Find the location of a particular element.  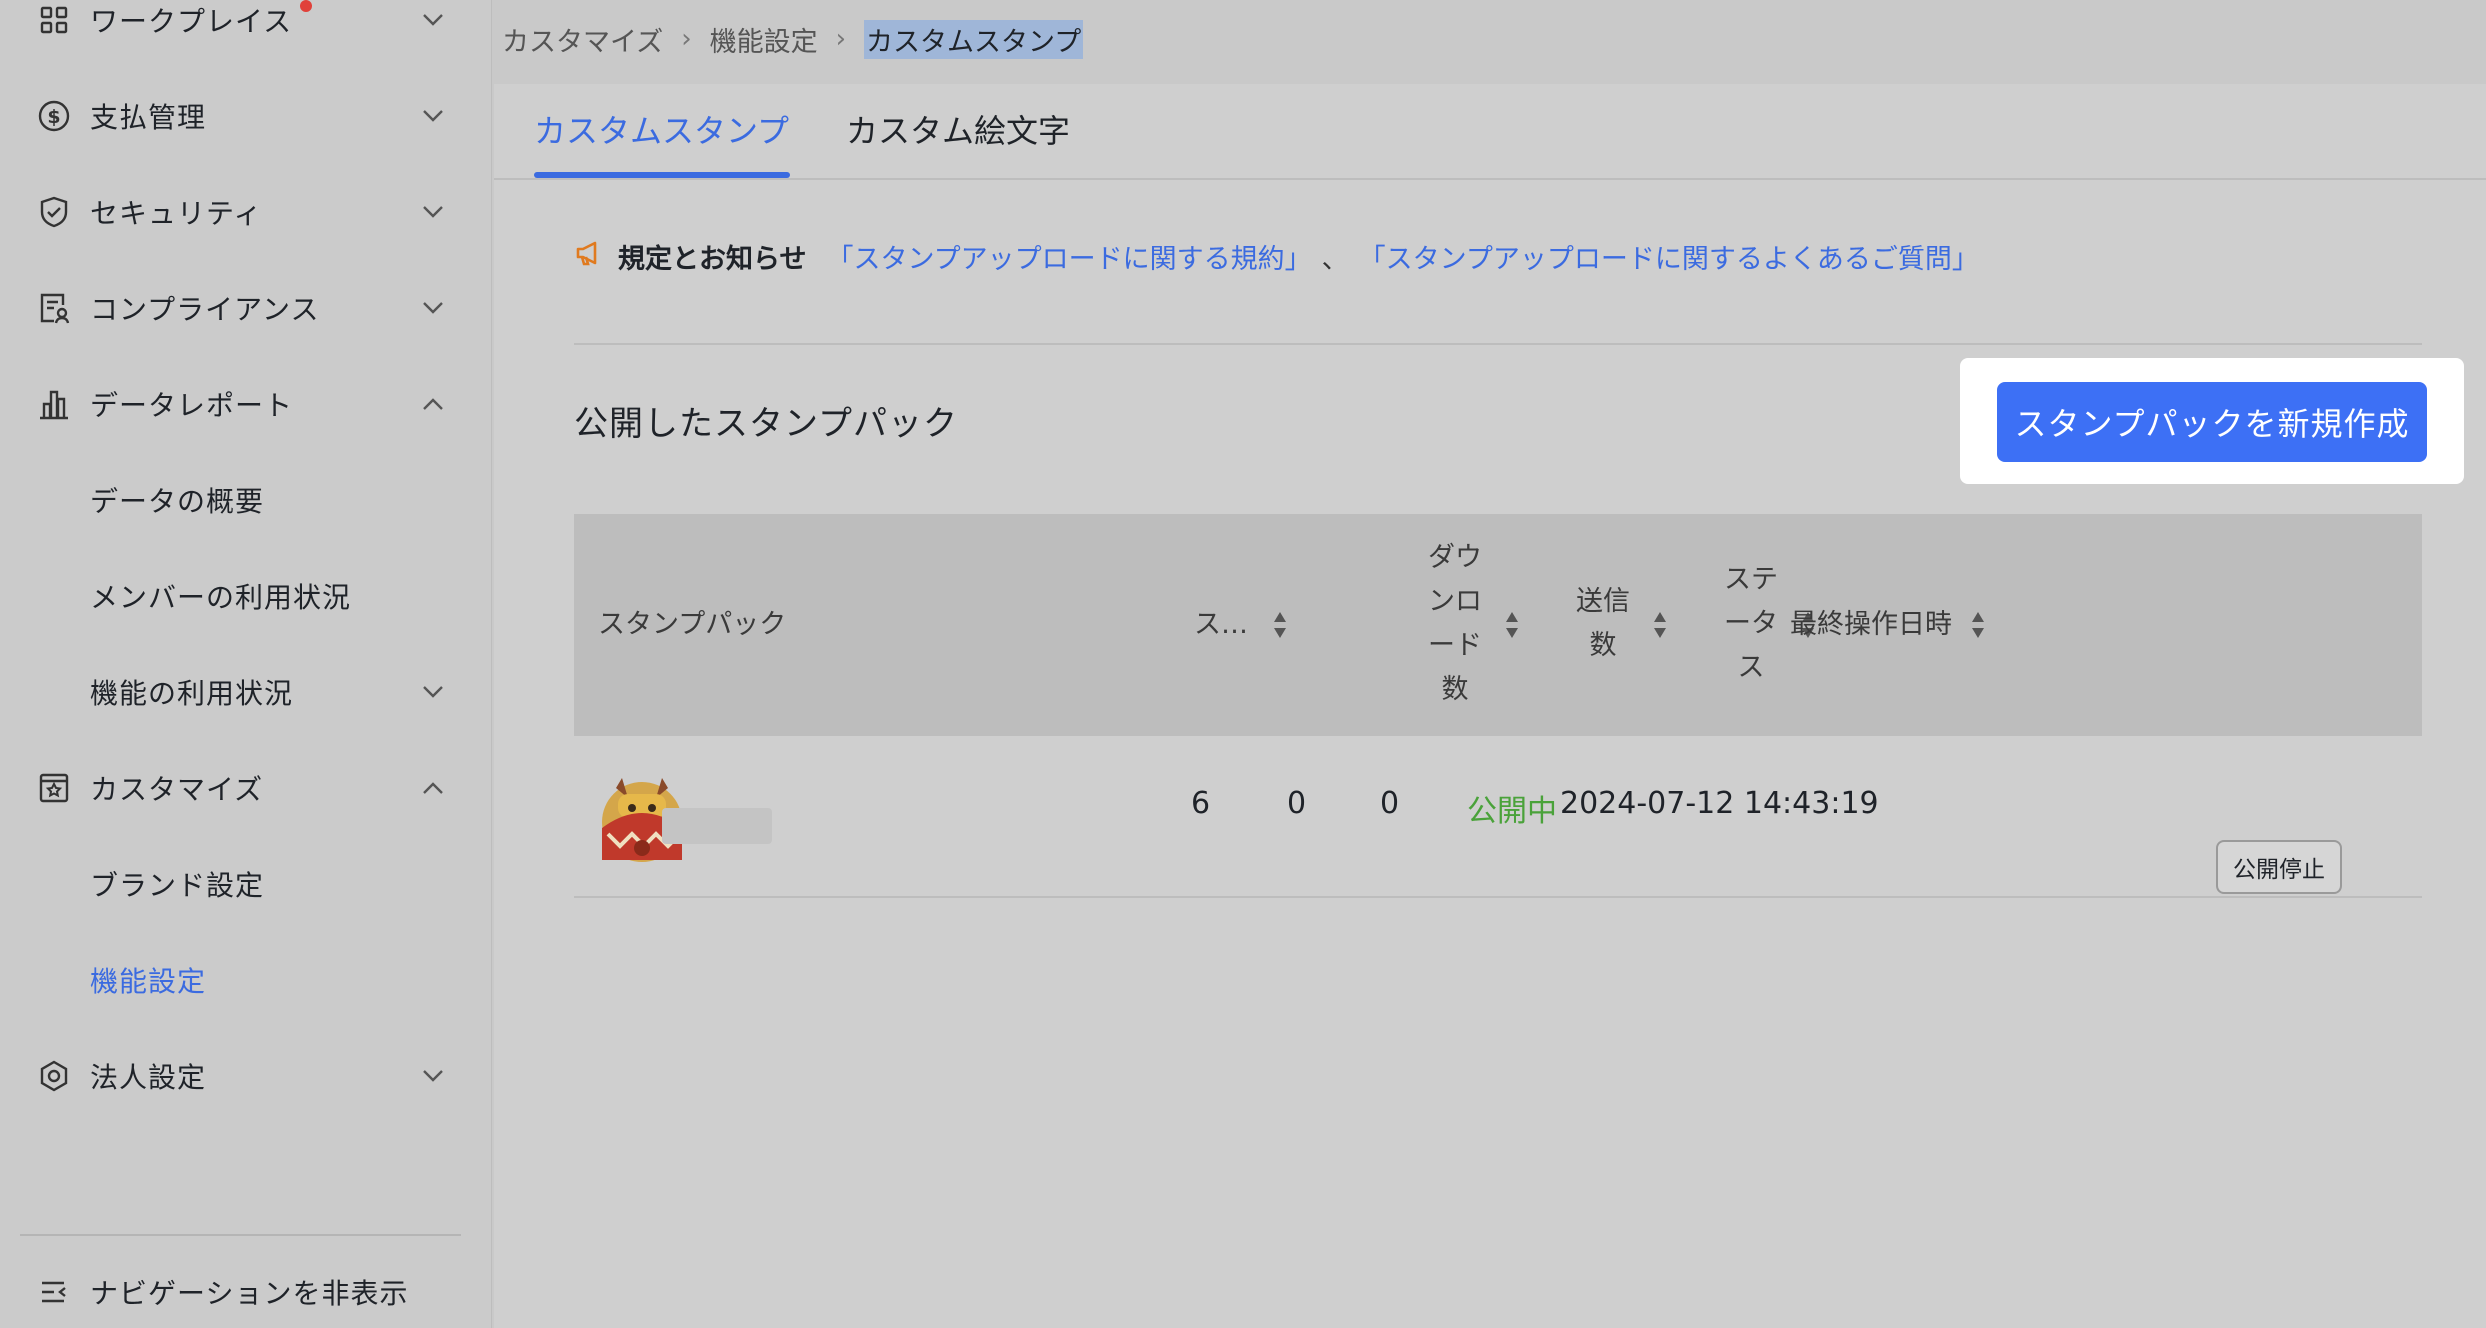

status-badge: 公開中 is located at coordinates (1512, 811).